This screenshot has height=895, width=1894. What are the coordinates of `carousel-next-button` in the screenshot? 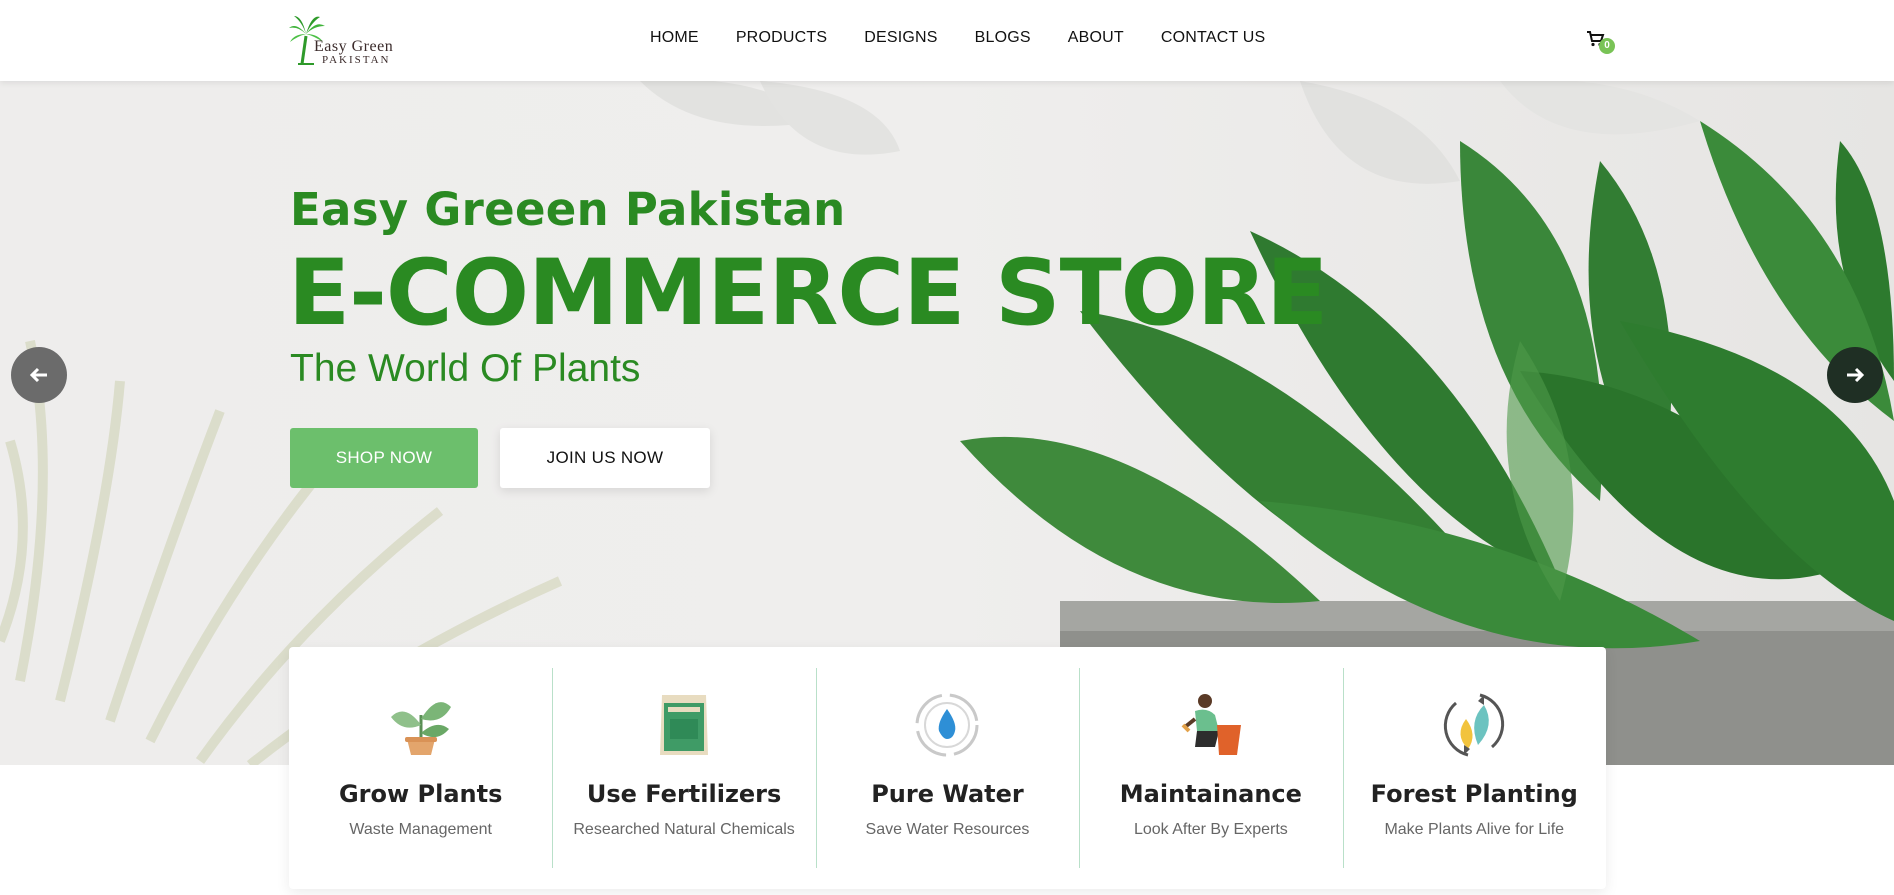 It's located at (1855, 375).